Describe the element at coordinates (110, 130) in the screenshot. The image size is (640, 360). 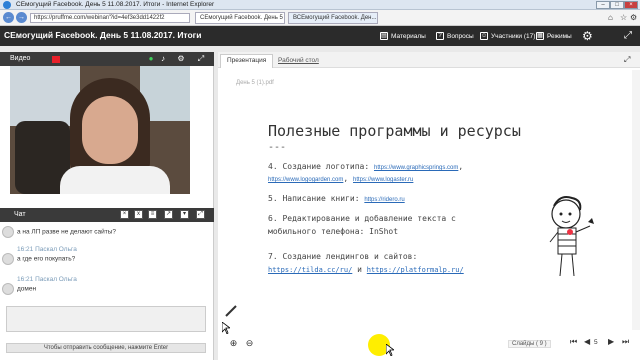
I see `presenter-face` at that location.